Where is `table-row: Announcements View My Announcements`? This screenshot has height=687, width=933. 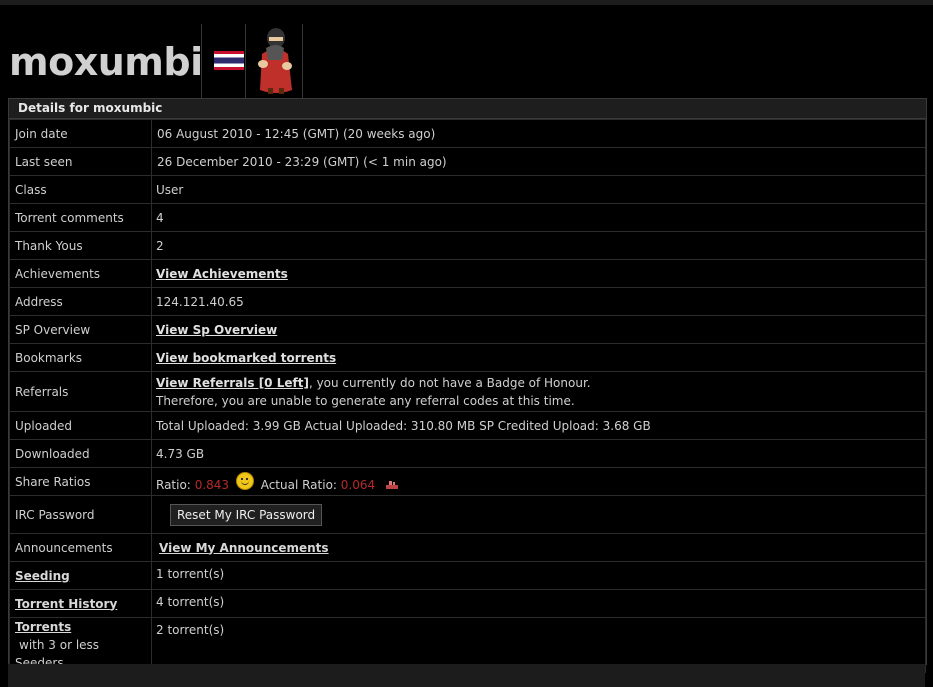 table-row: Announcements View My Announcements is located at coordinates (467, 547).